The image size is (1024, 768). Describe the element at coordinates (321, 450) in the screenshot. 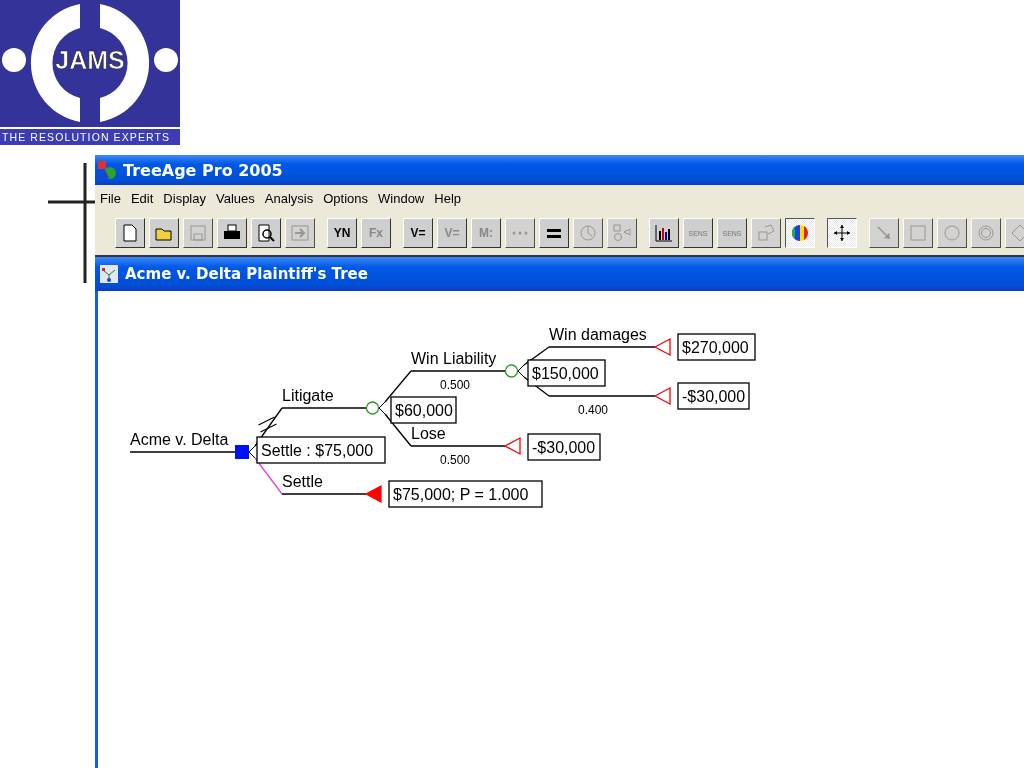

I see `value-label: Settle : $75,000` at that location.